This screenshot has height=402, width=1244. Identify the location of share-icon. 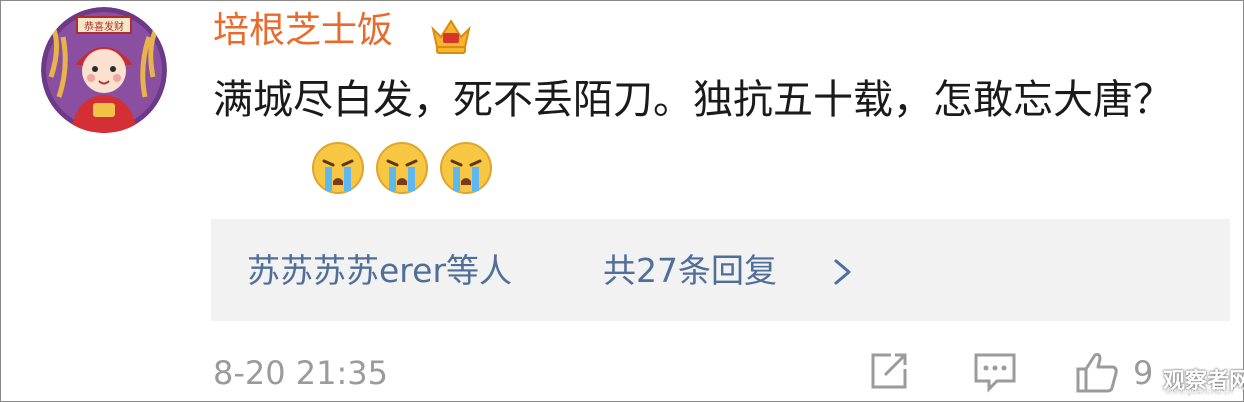
(889, 371).